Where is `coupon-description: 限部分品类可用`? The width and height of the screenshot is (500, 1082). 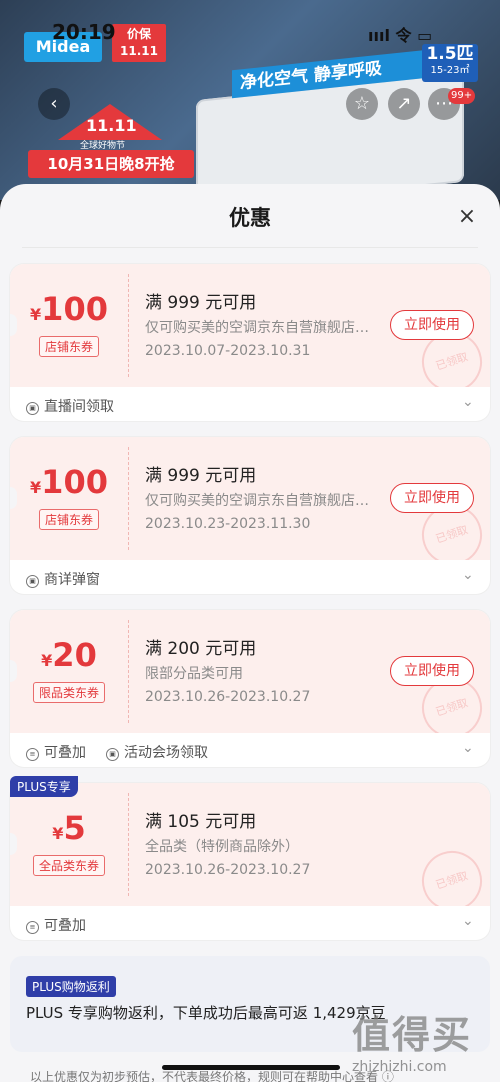 coupon-description: 限部分品类可用 is located at coordinates (194, 674).